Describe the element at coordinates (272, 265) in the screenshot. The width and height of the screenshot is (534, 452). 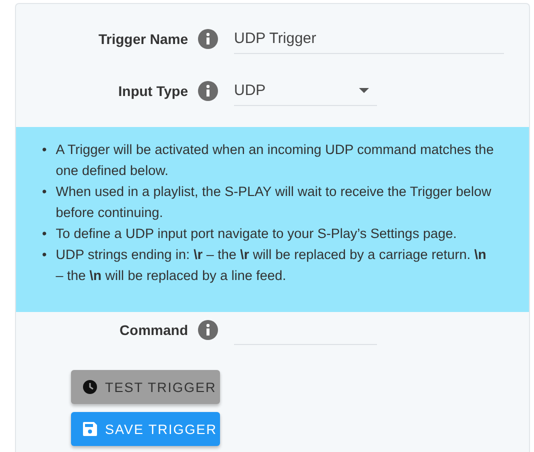
I see `info-text: UDP strings ending in: \r – the \r will be replaced by a carriage return. \n – the \n will be replaced by a line feed.` at that location.